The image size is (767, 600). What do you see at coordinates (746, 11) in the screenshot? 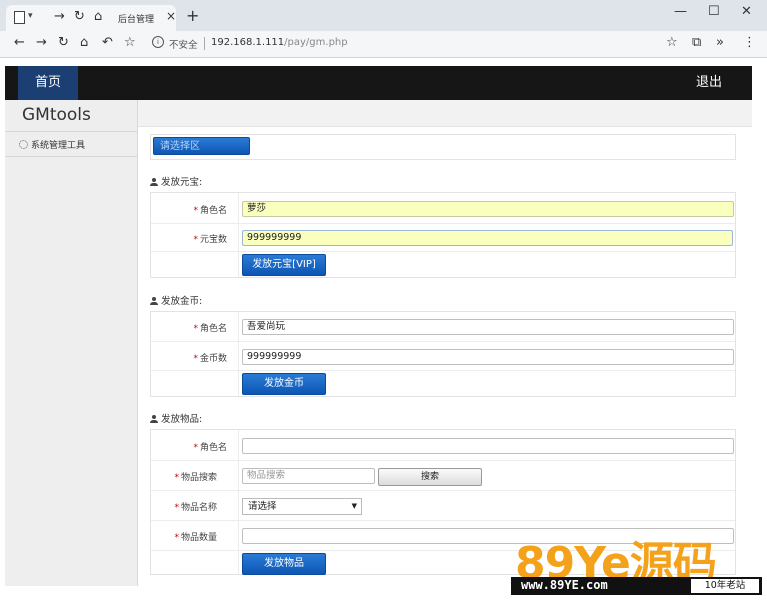
I see `window-close-icon: ✕` at bounding box center [746, 11].